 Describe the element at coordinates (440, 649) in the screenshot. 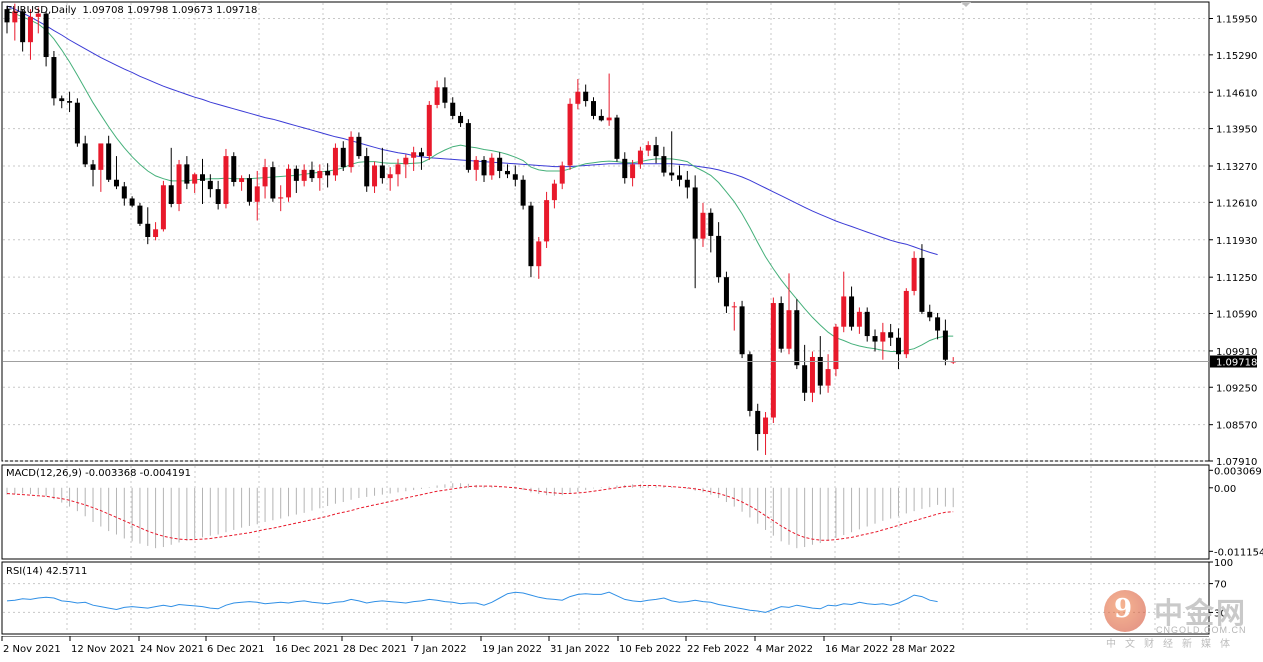

I see `time-tick-label: 7 Jan 2022` at that location.